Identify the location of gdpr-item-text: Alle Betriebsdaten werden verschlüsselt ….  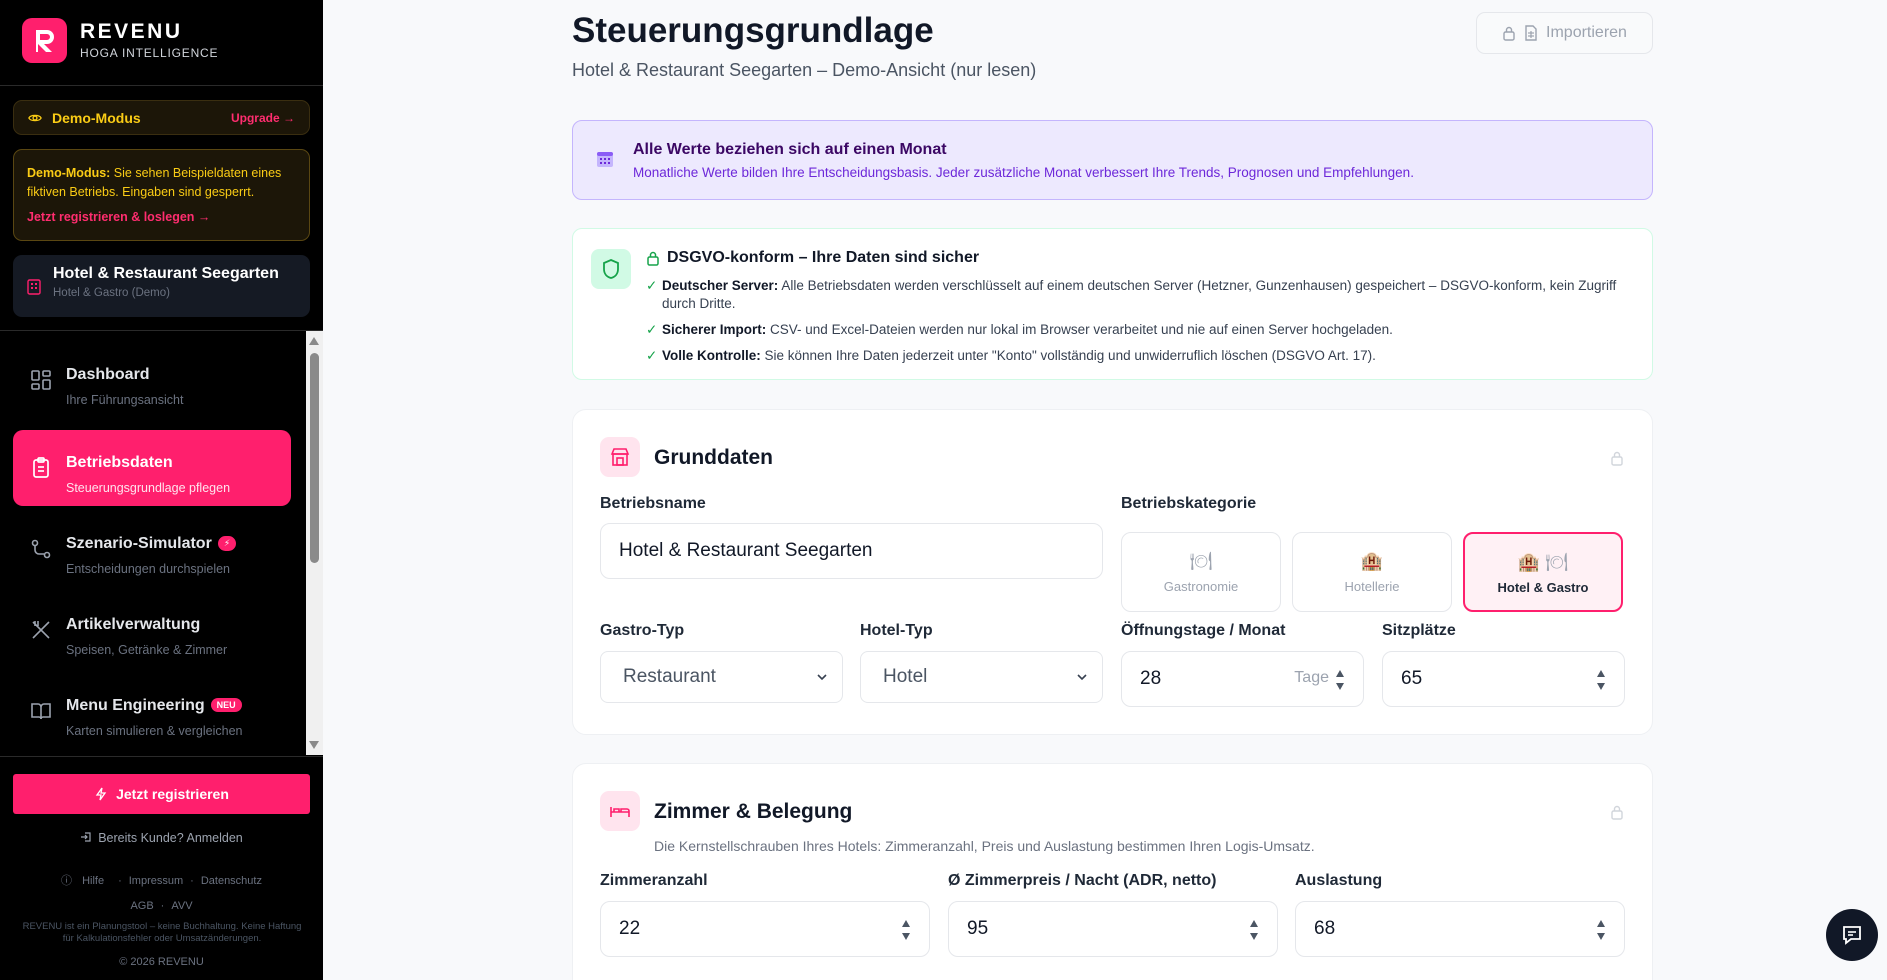
(1139, 294).